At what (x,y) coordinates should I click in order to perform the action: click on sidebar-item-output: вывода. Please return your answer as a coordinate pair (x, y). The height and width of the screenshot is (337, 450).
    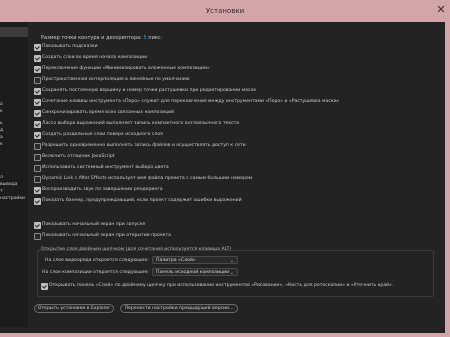
    Looking at the image, I should click on (8, 184).